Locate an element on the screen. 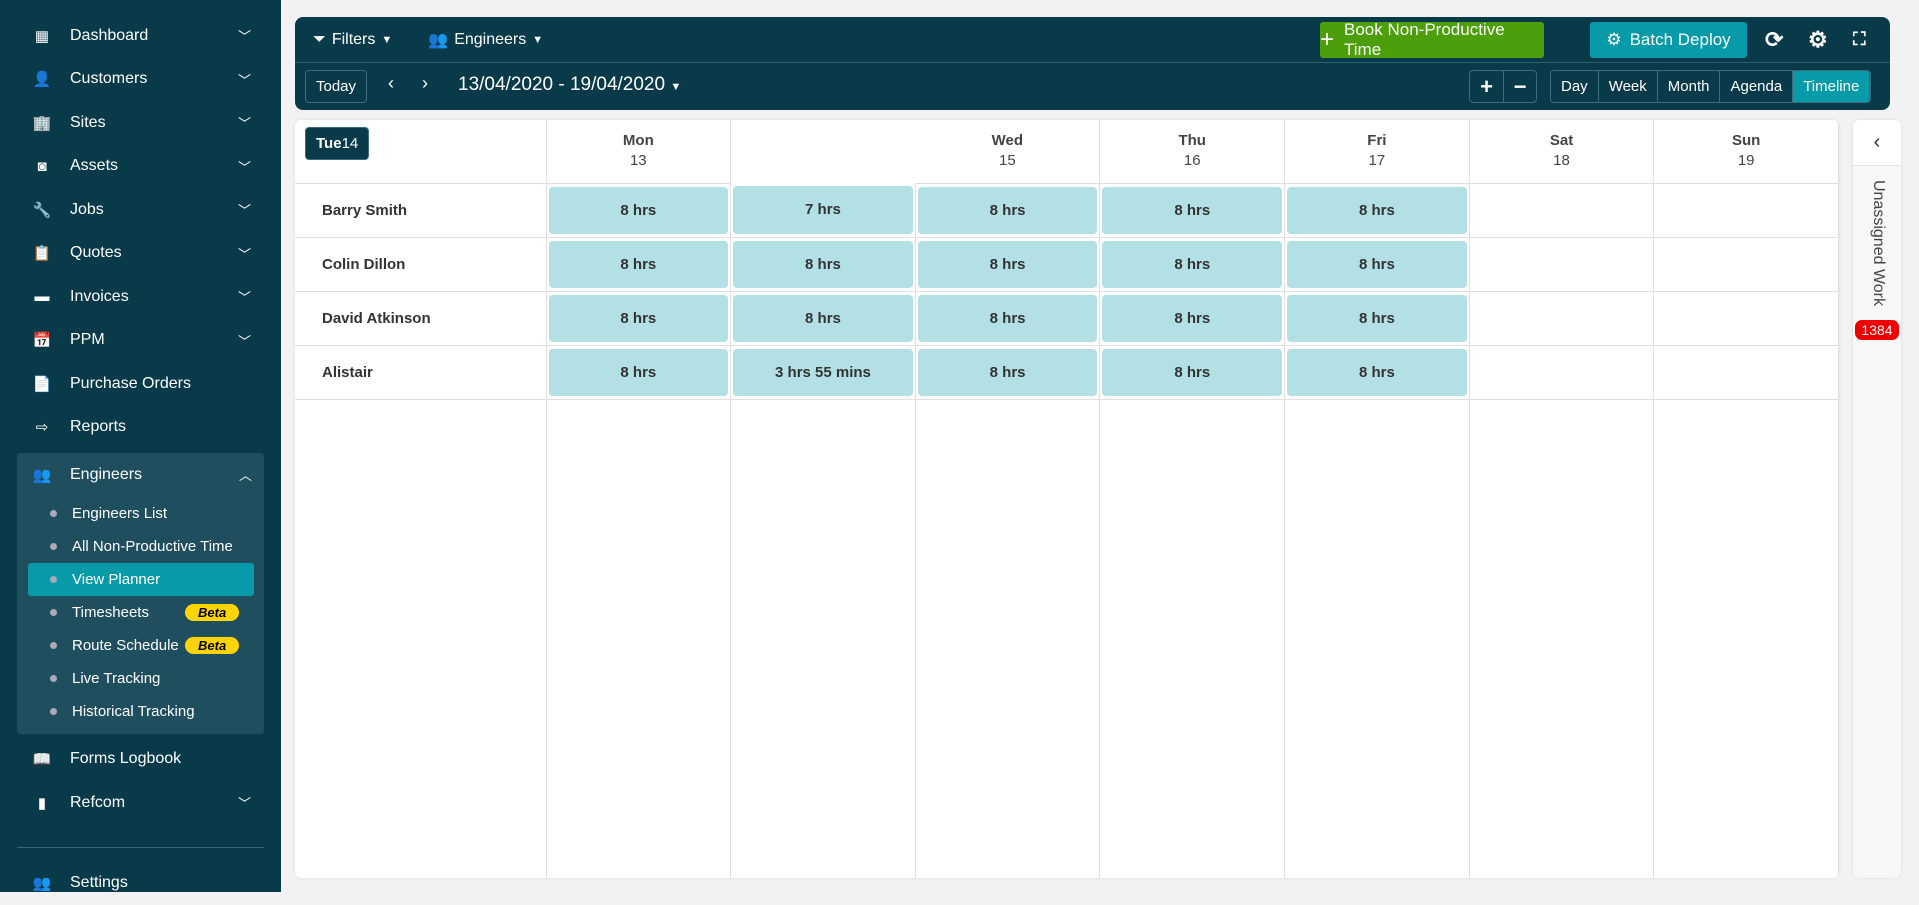 The height and width of the screenshot is (905, 1919). sidebar-item-invoices: ▬Invoices﹀ is located at coordinates (140, 297).